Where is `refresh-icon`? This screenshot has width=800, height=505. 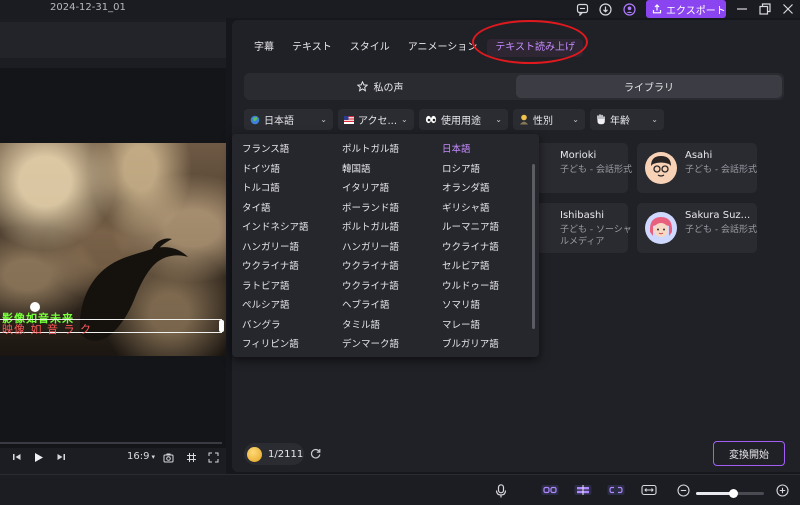 refresh-icon is located at coordinates (315, 453).